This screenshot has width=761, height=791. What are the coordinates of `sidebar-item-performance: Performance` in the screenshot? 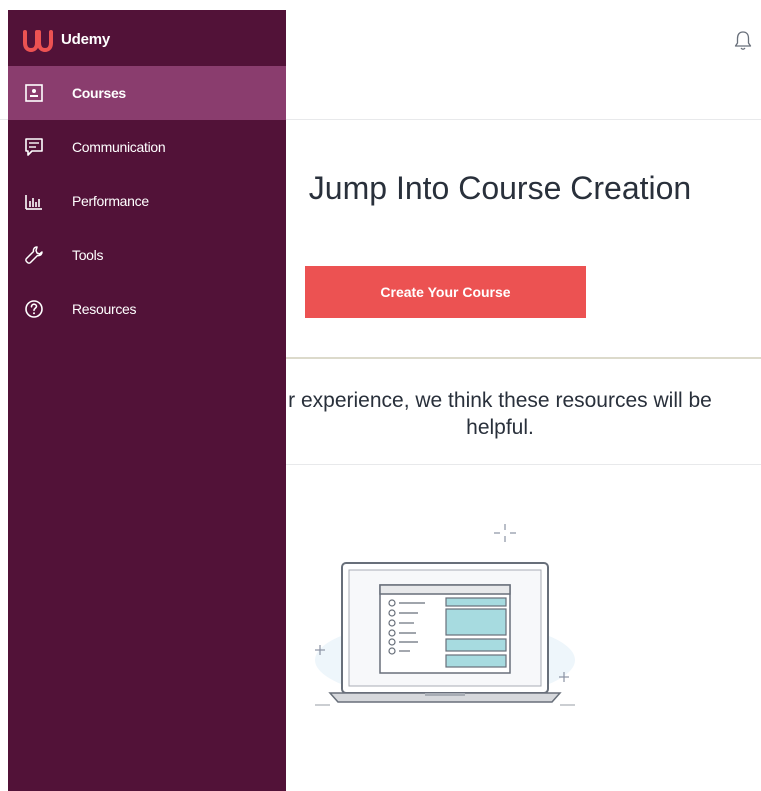 It's located at (147, 201).